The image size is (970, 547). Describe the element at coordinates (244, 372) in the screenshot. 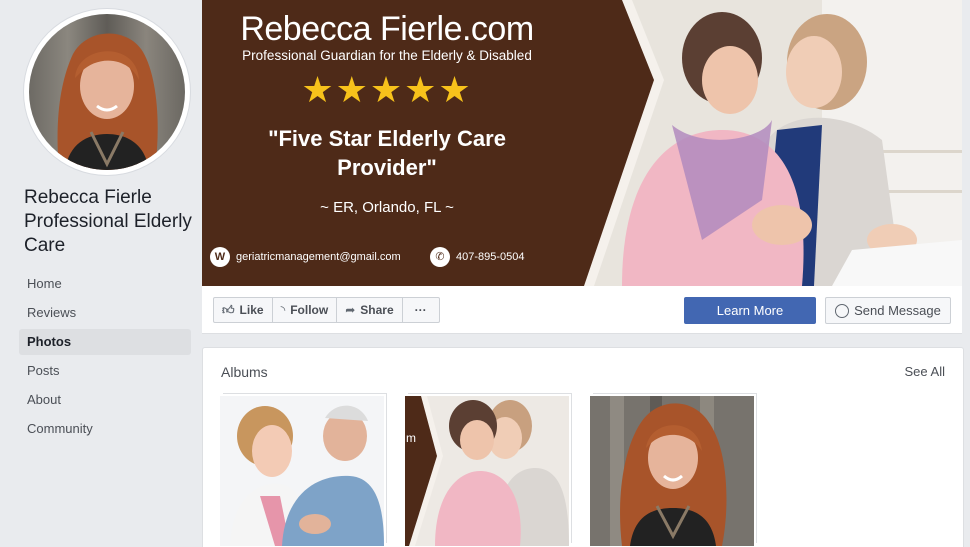

I see `albums-title: Albums` at that location.